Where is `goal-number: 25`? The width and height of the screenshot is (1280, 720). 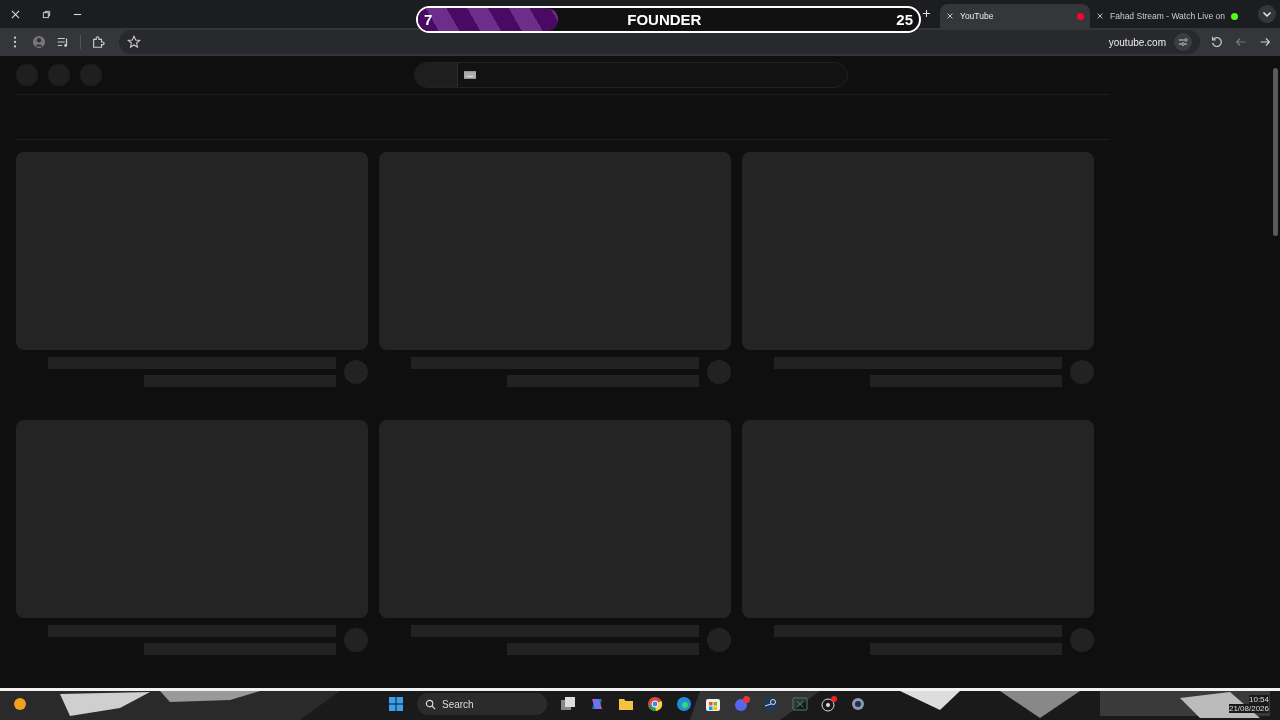
goal-number: 25 is located at coordinates (904, 19).